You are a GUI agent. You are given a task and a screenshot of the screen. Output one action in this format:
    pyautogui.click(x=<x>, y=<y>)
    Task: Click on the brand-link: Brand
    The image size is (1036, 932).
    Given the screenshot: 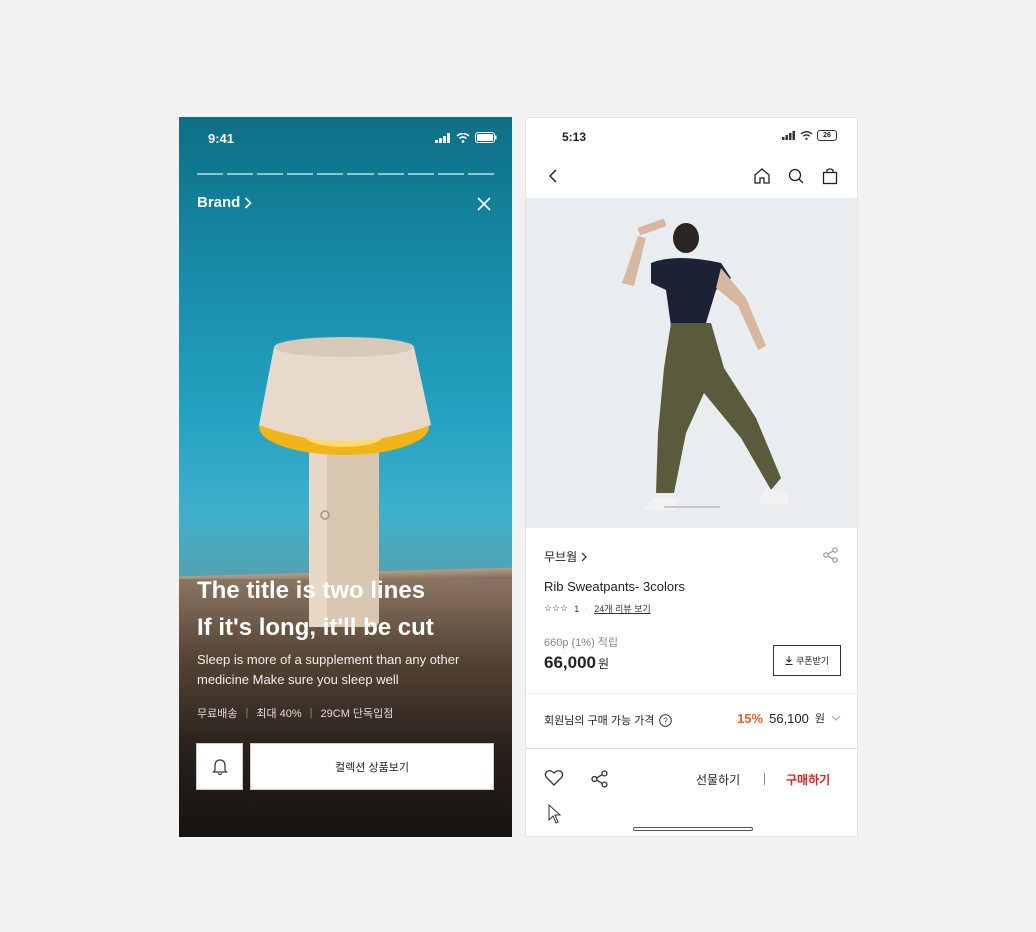 What is the action you would take?
    pyautogui.click(x=345, y=202)
    